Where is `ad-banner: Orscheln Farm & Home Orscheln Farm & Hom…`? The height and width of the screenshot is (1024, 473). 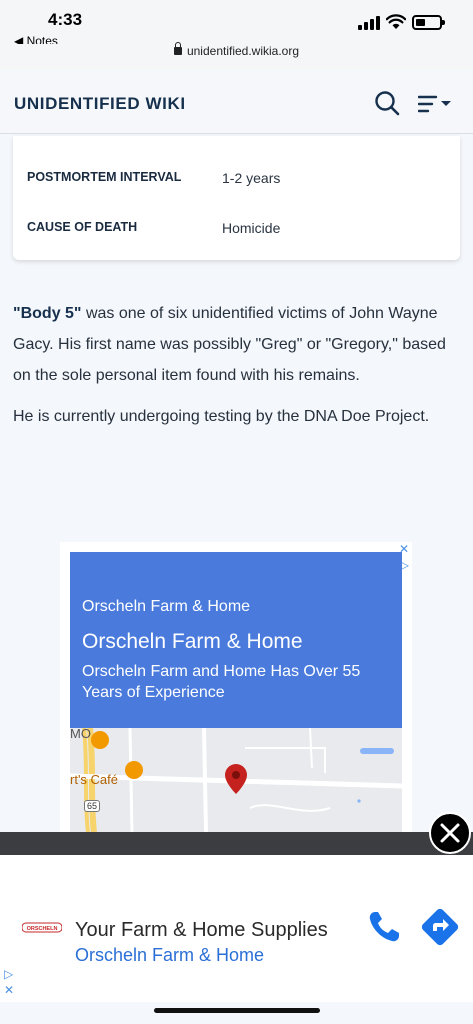
ad-banner: Orscheln Farm & Home Orscheln Farm & Hom… is located at coordinates (236, 640).